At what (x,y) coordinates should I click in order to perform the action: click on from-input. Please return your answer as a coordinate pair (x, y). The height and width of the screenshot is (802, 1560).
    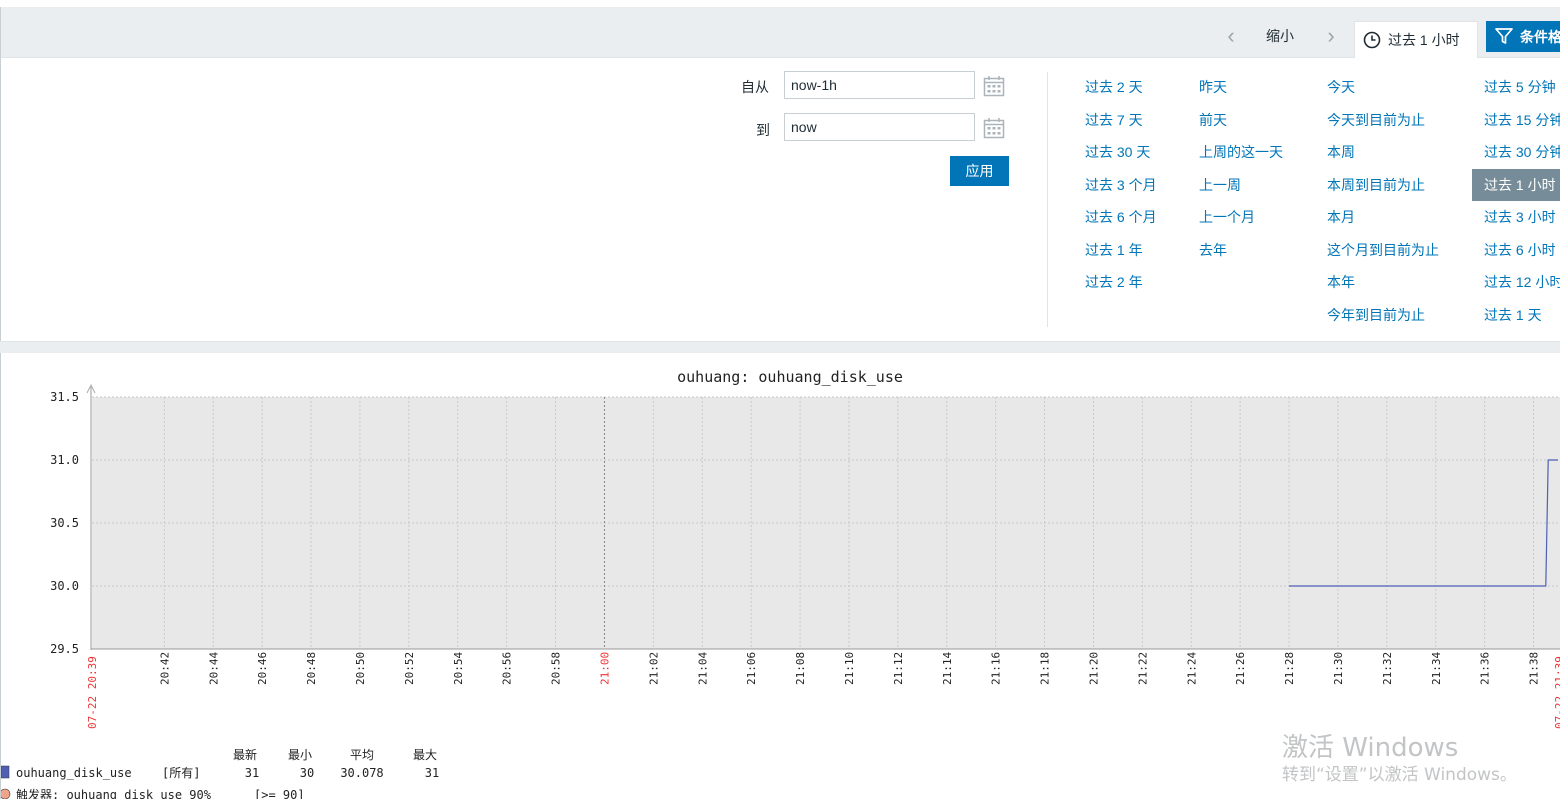
    Looking at the image, I should click on (879, 85).